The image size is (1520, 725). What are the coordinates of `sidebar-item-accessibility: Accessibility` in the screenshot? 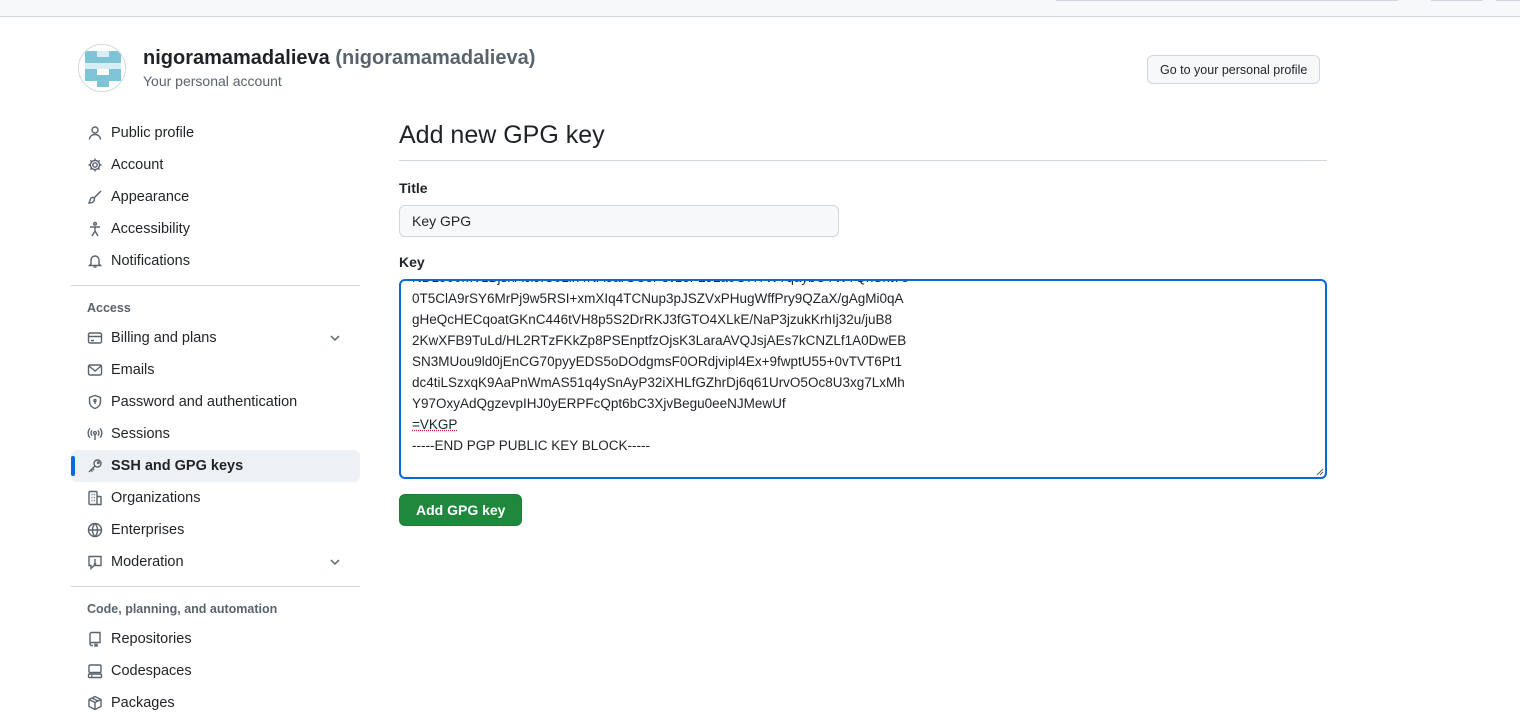 It's located at (215, 229).